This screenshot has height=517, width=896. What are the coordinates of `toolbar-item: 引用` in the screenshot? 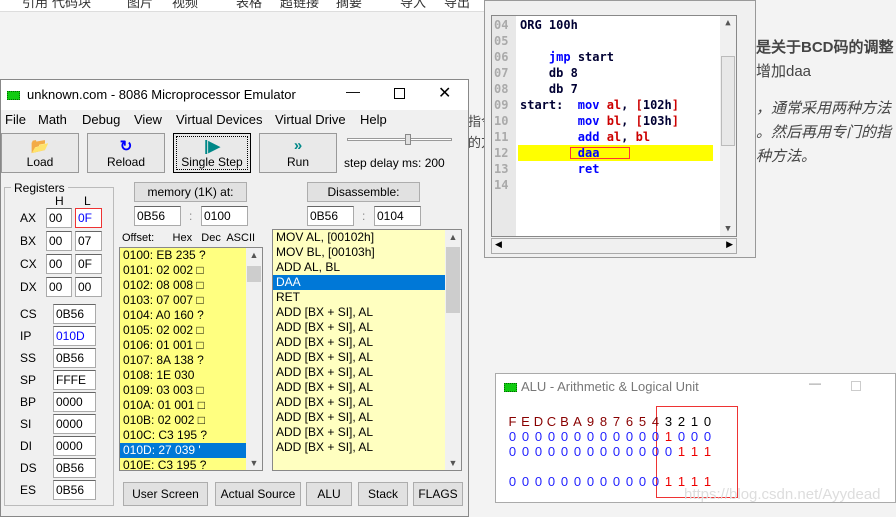 It's located at (35, 5).